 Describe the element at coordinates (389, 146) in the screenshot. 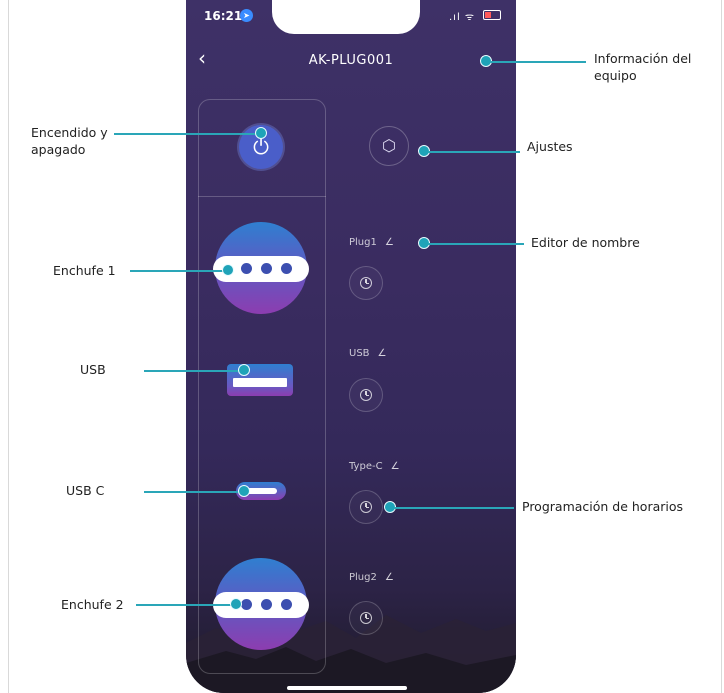

I see `settings-button: ⬡` at that location.